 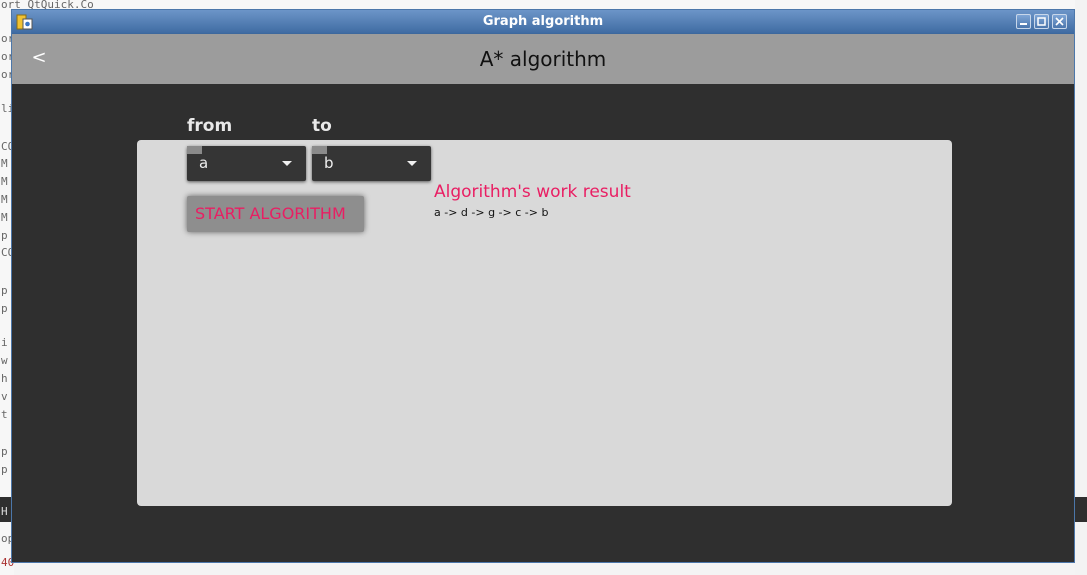 I want to click on close-icon, so click(x=1059, y=21).